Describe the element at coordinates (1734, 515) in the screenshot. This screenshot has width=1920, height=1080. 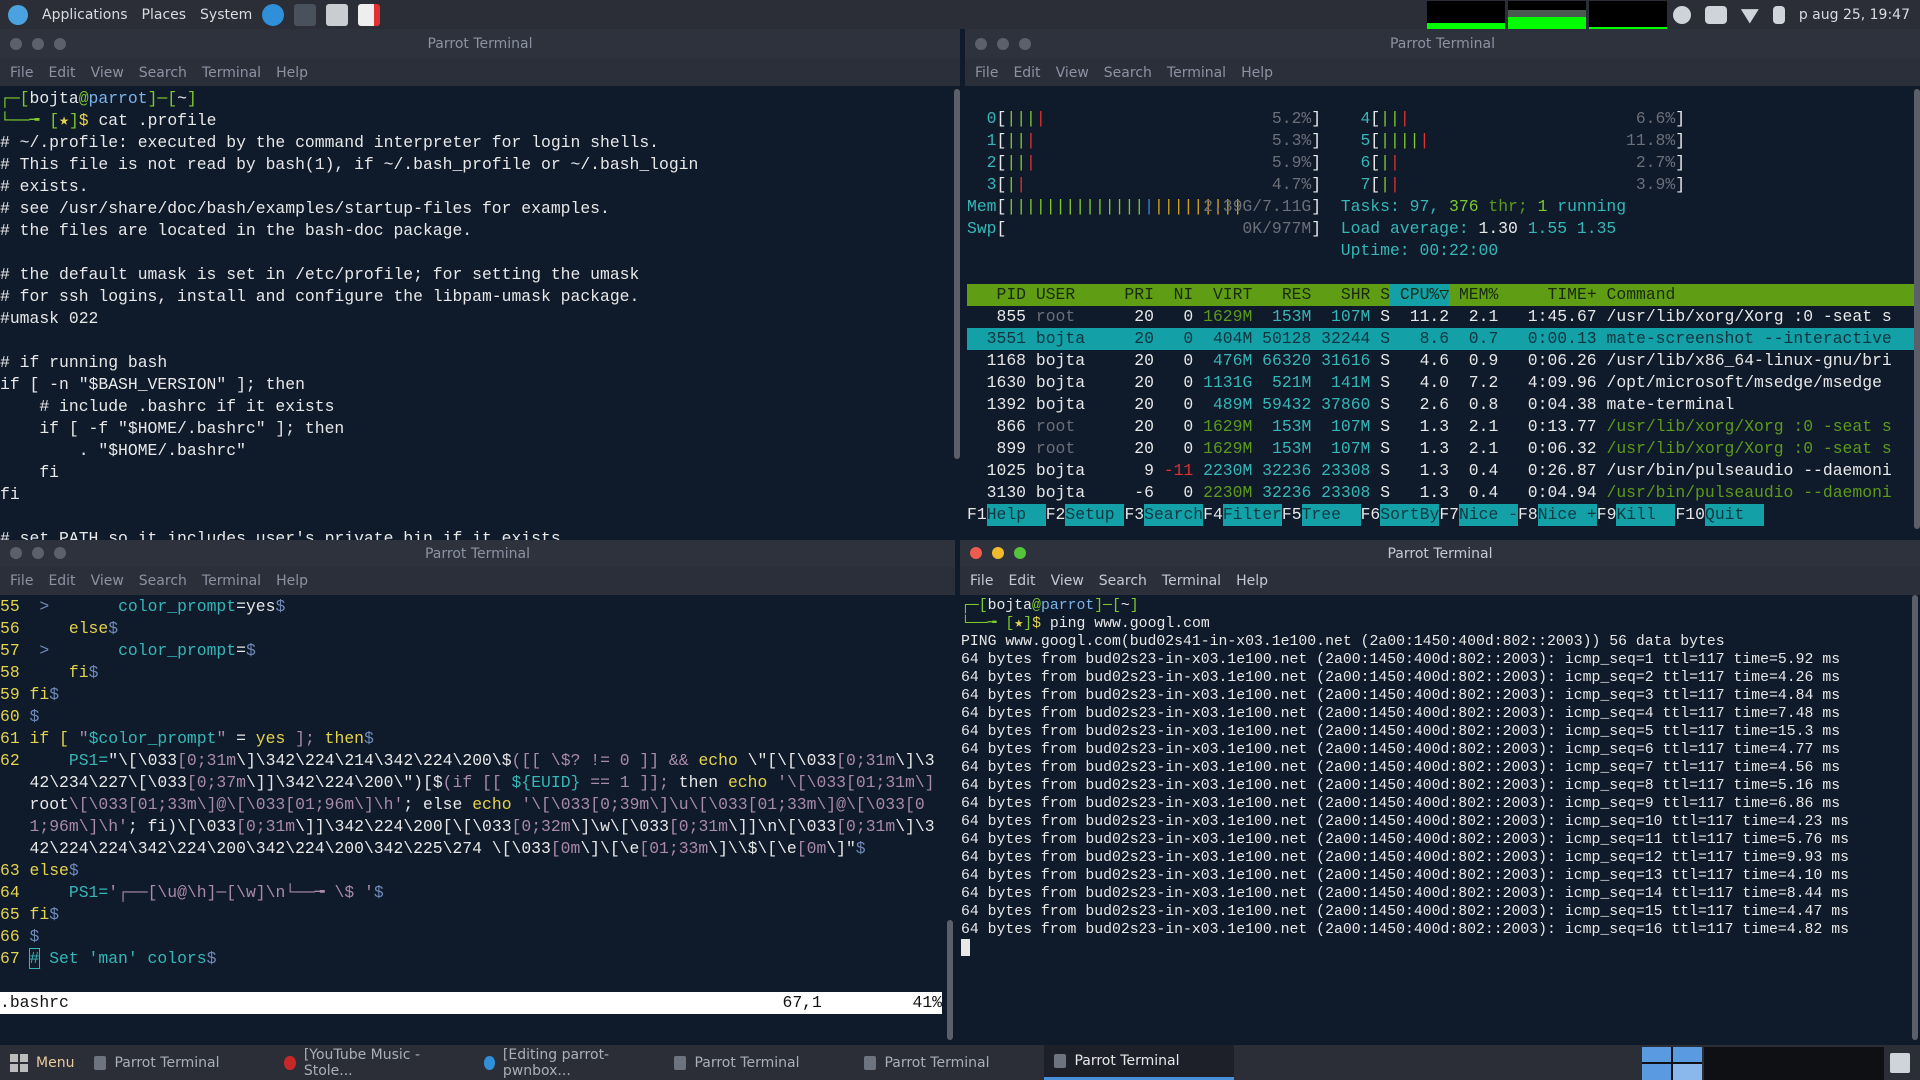
I see `function-key-label: Quit` at that location.